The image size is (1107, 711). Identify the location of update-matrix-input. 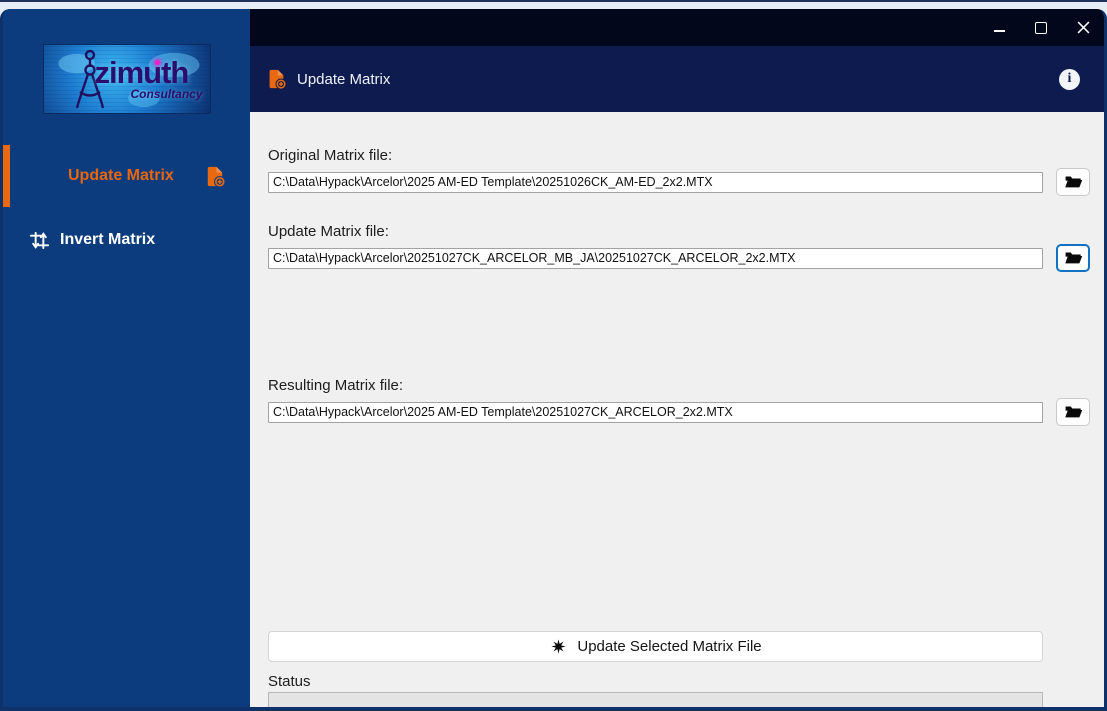
(655, 258).